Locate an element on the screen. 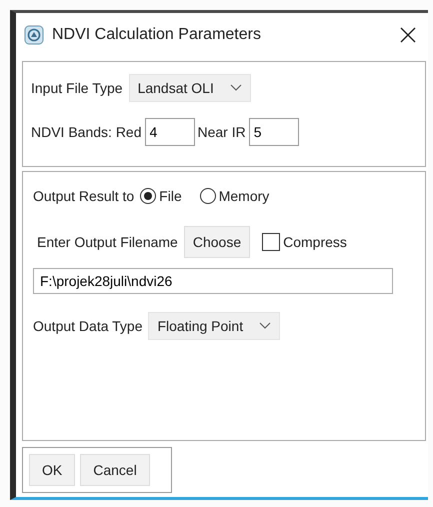  compress-checkbox: Compress is located at coordinates (301, 242).